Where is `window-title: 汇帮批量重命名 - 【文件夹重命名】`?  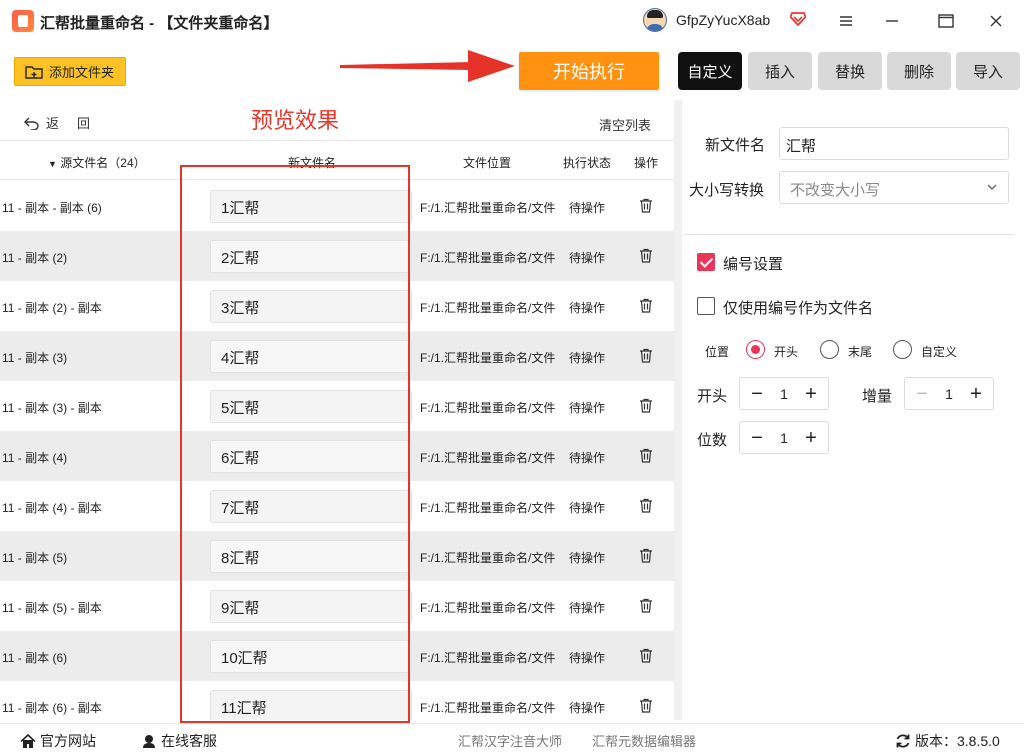
window-title: 汇帮批量重命名 - 【文件夹重命名】 is located at coordinates (159, 23).